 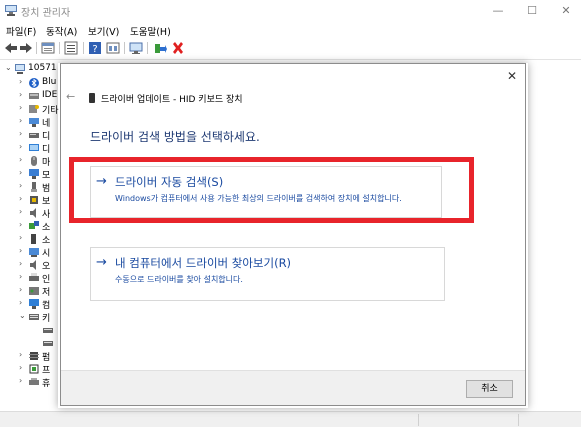 I want to click on update-driver-icon, so click(x=160, y=48).